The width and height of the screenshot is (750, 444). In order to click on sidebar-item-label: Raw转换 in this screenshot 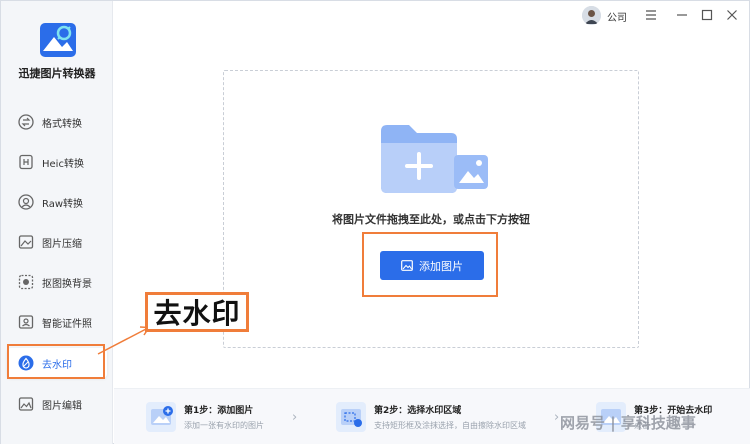, I will do `click(63, 204)`.